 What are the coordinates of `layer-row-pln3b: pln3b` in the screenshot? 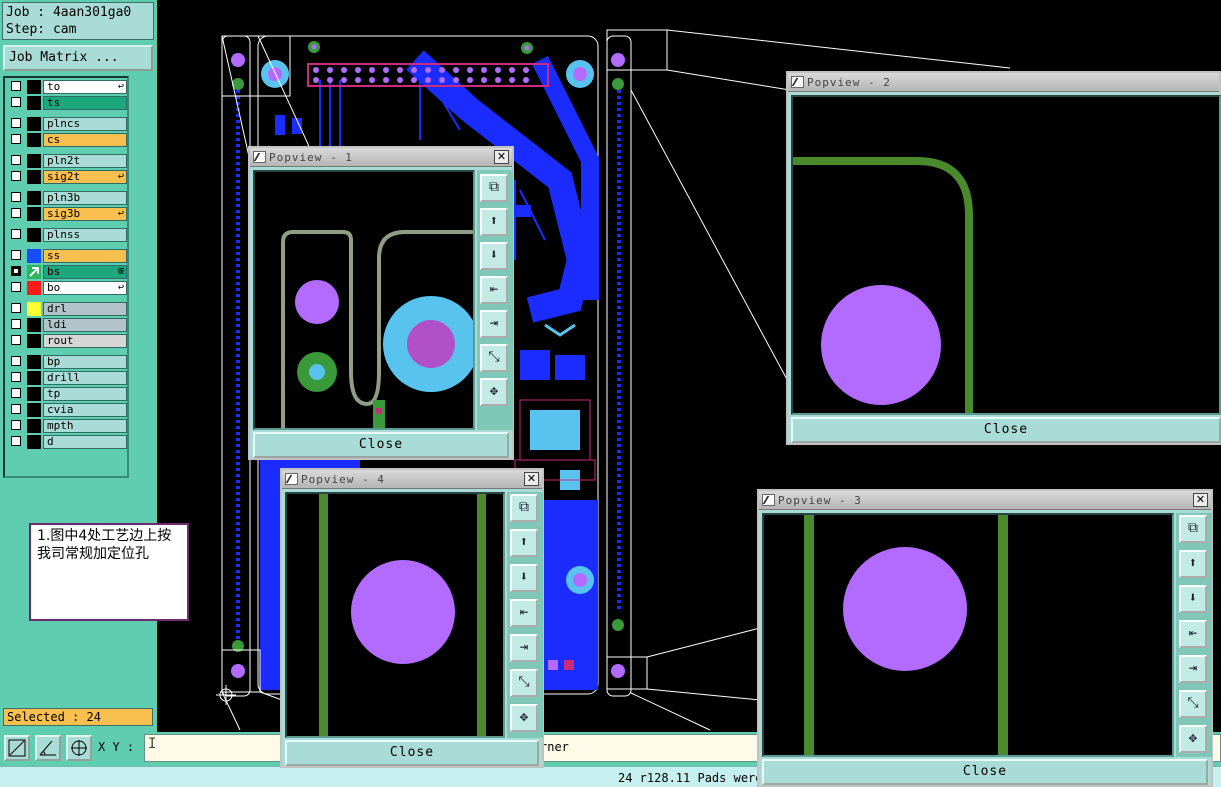 It's located at (67, 198).